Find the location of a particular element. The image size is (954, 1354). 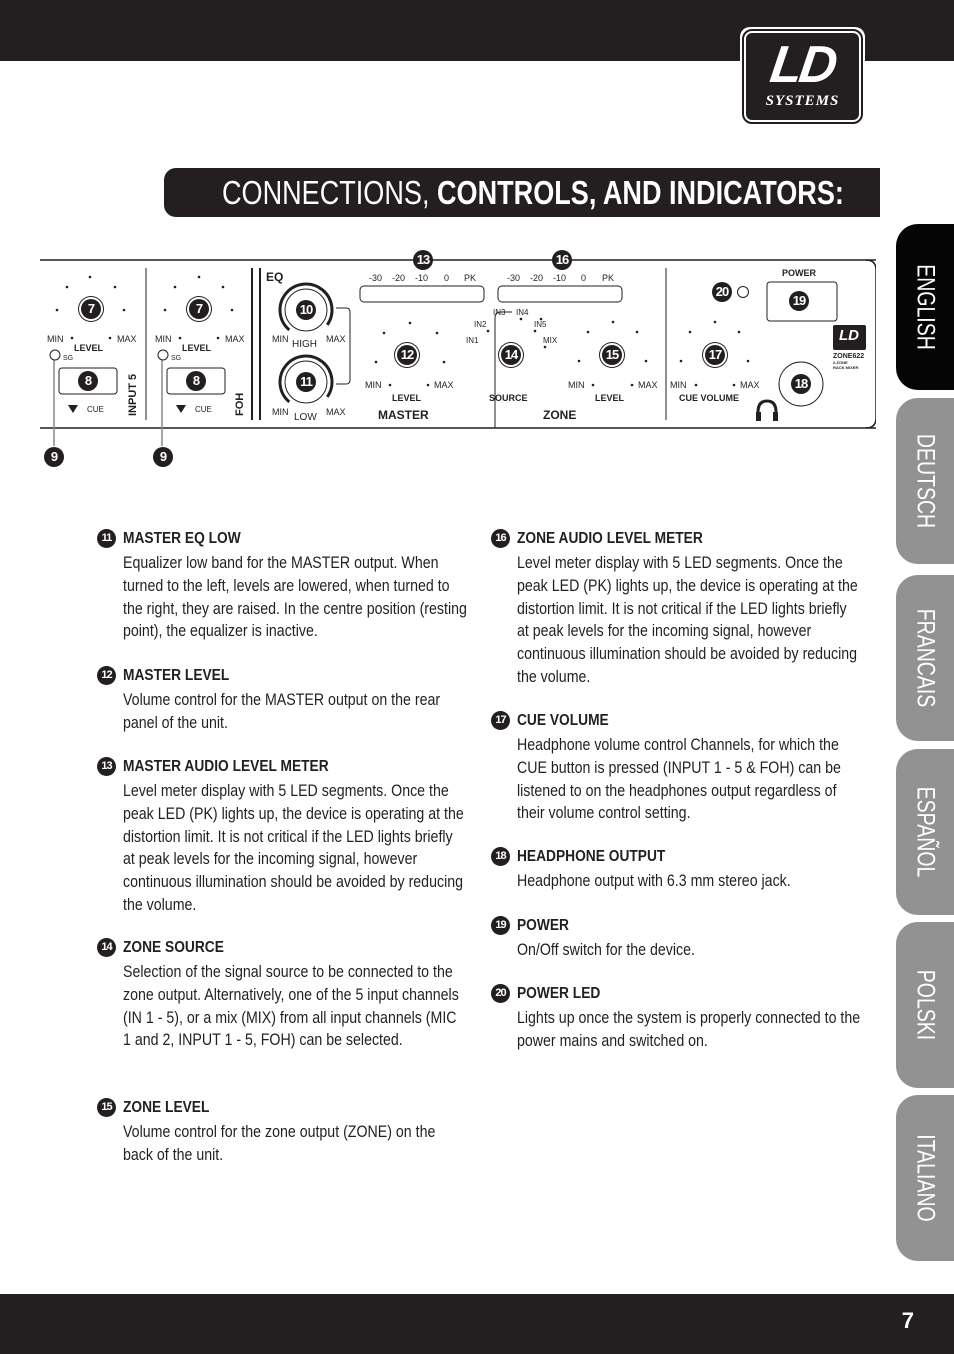

source-label-in5: IN5 is located at coordinates (540, 324).